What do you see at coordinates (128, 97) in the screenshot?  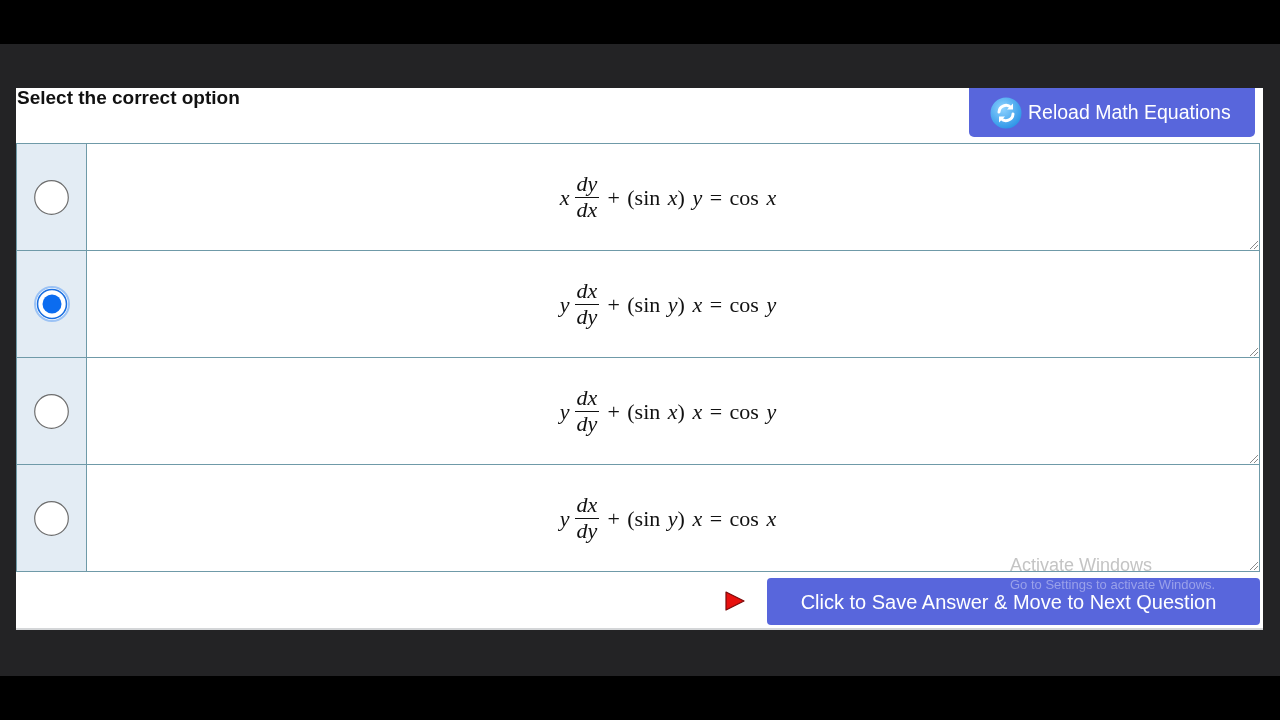 I see `question-heading: Select the correct option` at bounding box center [128, 97].